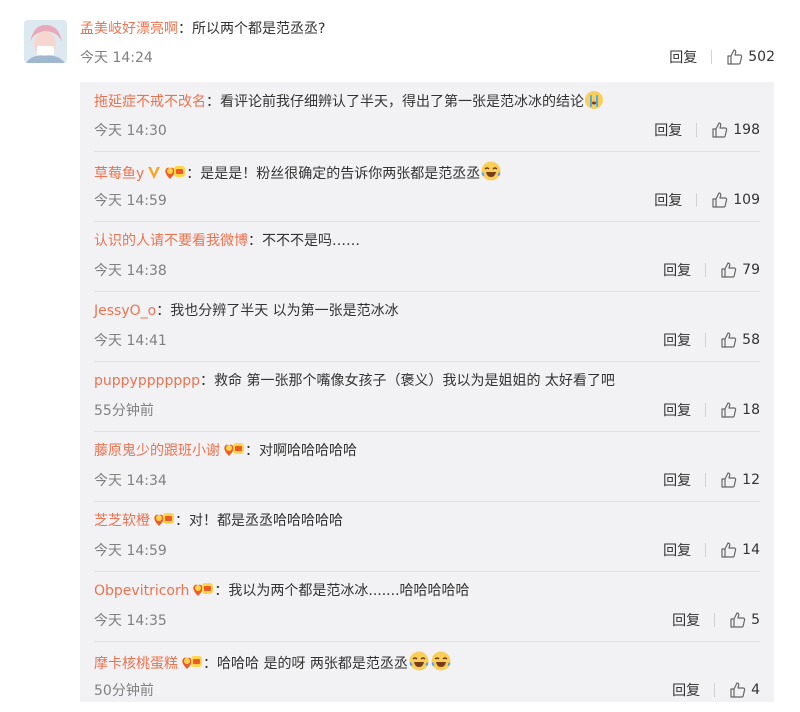 Image resolution: width=800 pixels, height=712 pixels. Describe the element at coordinates (427, 537) in the screenshot. I see `reply-item: 芝芝软橙 ：对！都是丞丞哈哈哈哈哈 今天 14:59 回复 14` at that location.